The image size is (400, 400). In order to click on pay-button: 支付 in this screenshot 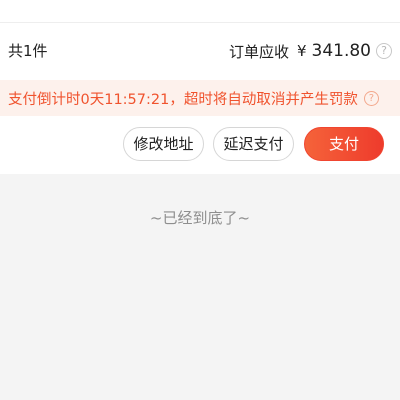, I will do `click(344, 144)`.